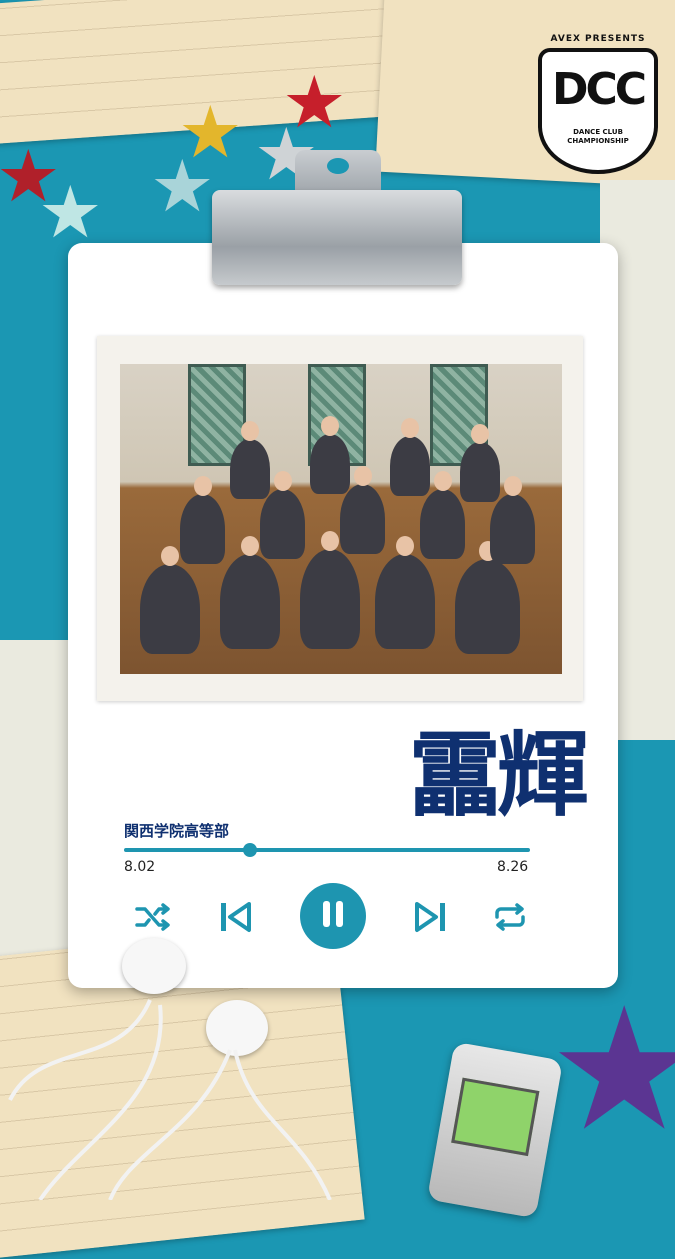 This screenshot has width=675, height=1259. I want to click on mobile-phone, so click(495, 1130).